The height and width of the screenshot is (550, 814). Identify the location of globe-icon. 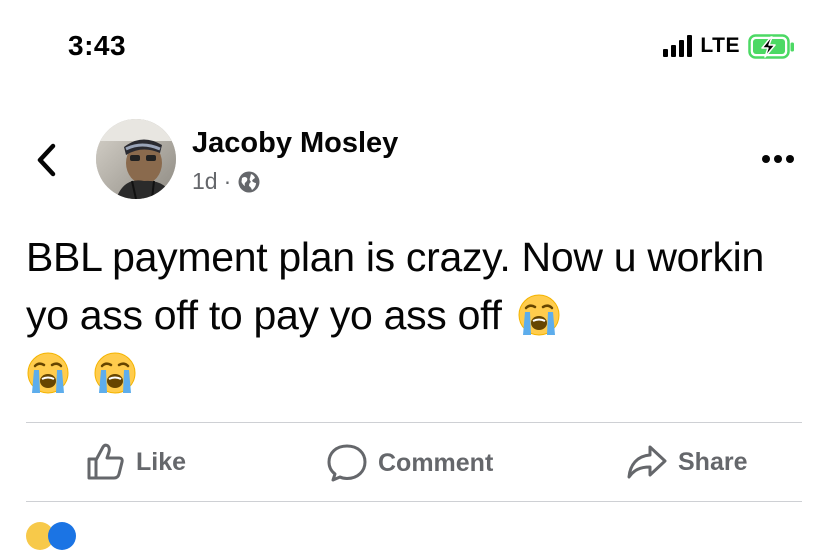
(249, 181).